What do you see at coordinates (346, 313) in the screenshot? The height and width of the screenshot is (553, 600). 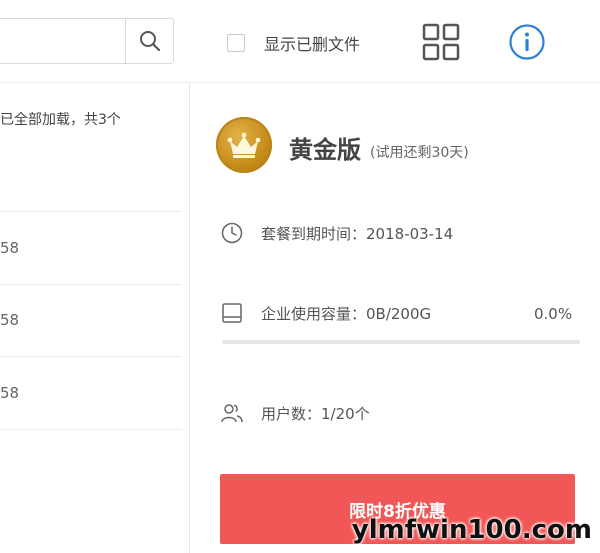 I see `storage-text: 企业使用容量：0B/200G` at bounding box center [346, 313].